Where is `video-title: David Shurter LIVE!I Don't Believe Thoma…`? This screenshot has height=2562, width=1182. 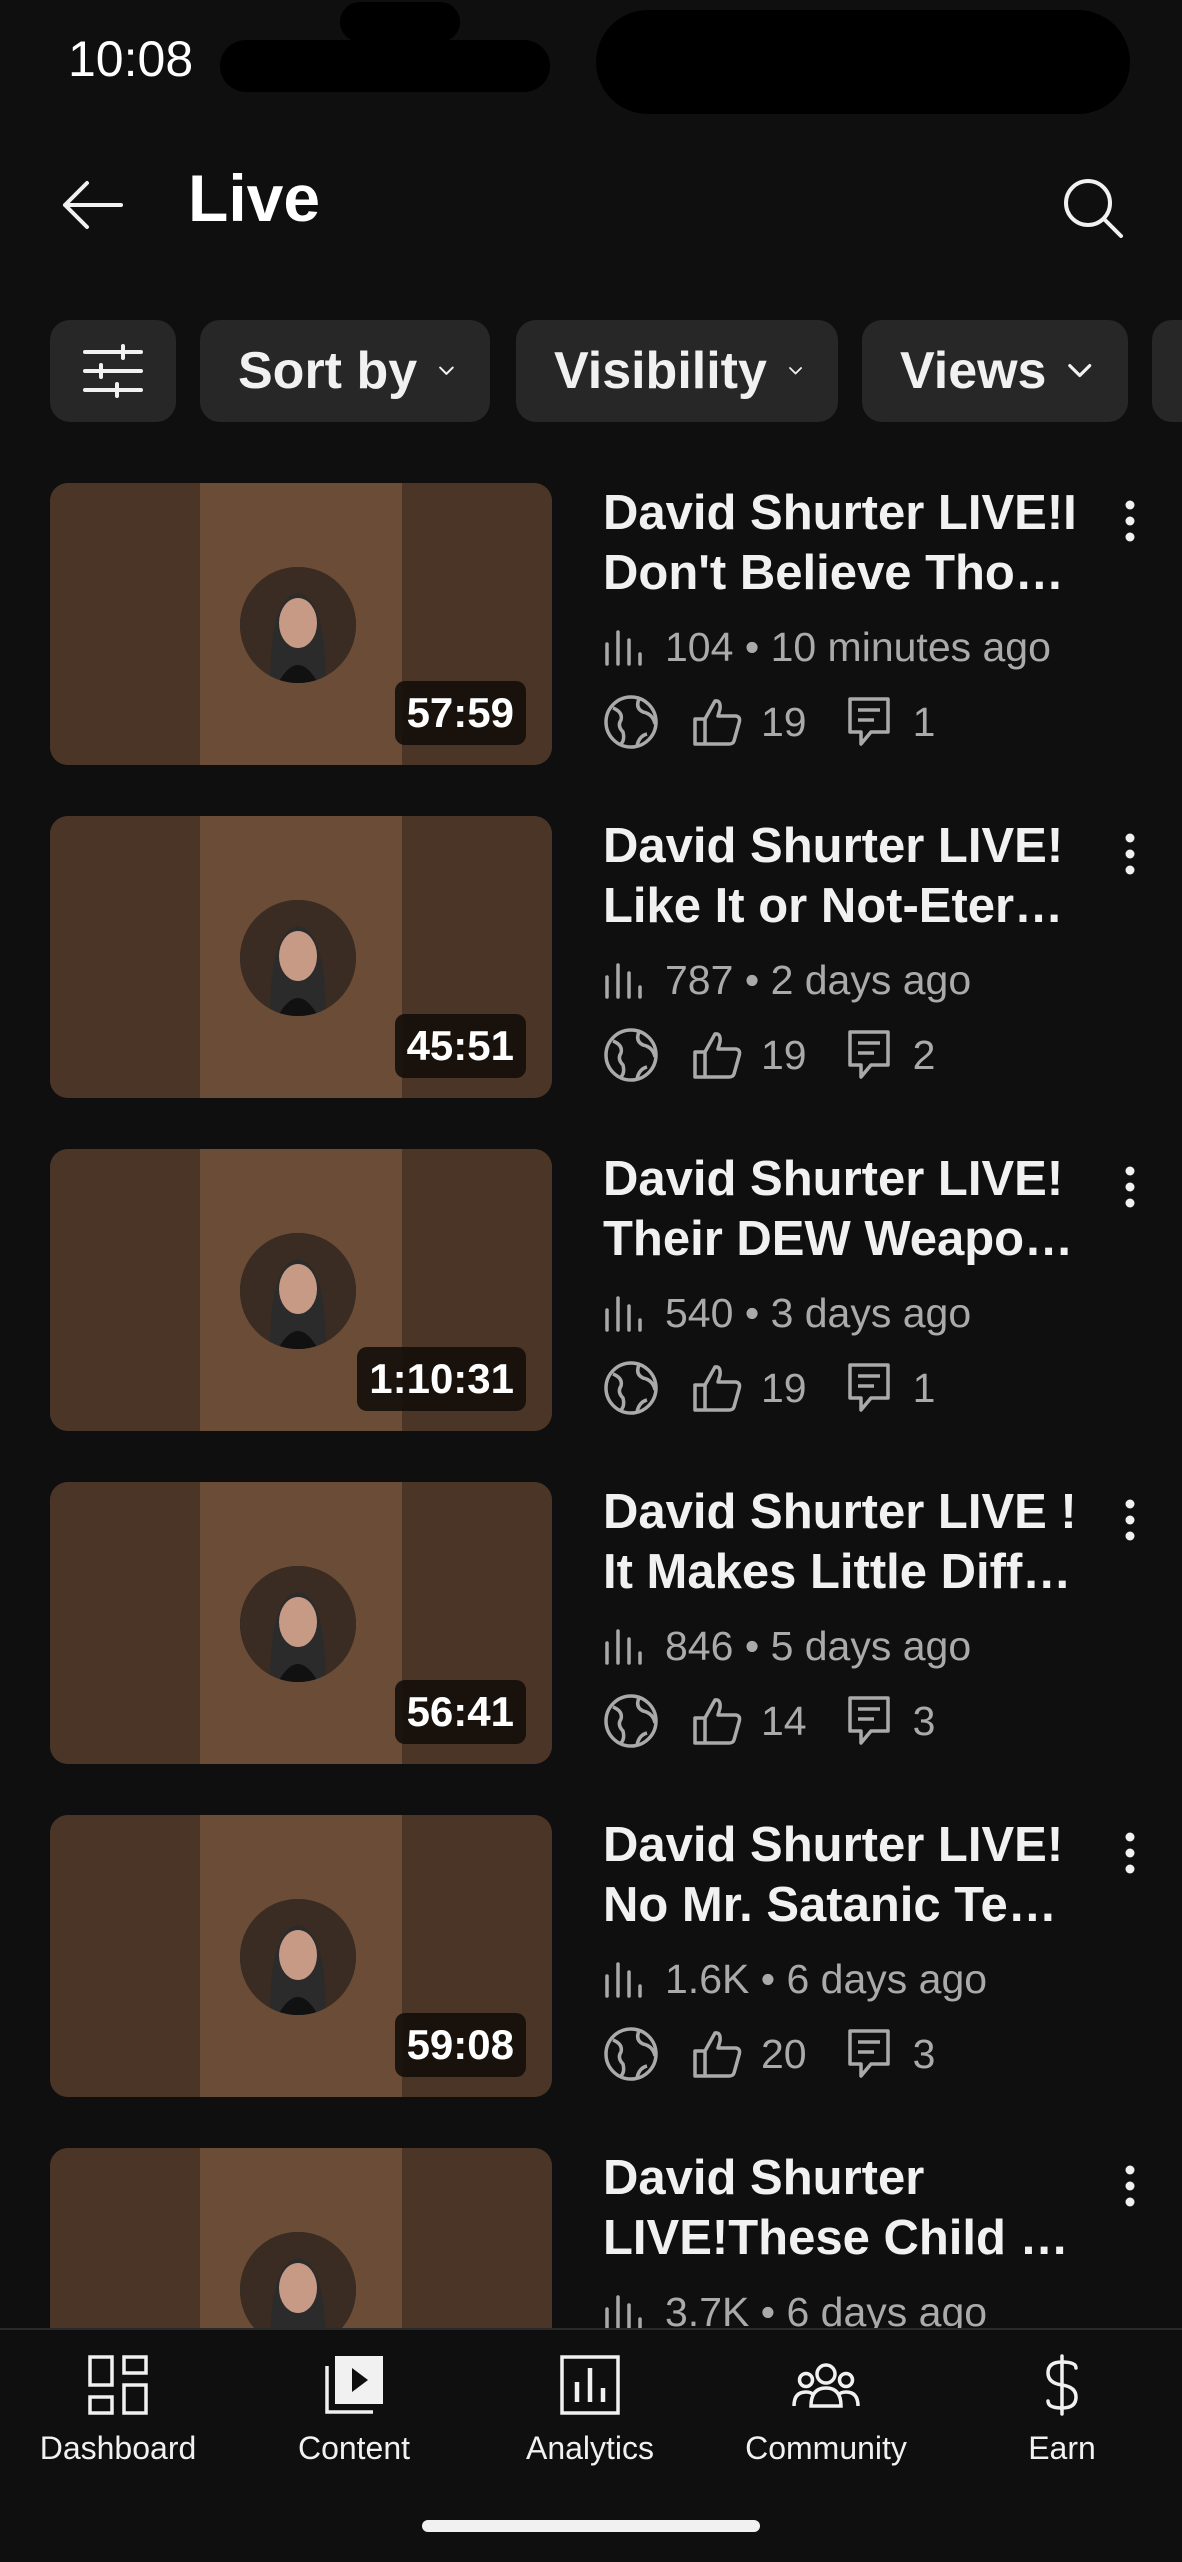
video-title: David Shurter LIVE!I Don't Believe Thoma… is located at coordinates (848, 543).